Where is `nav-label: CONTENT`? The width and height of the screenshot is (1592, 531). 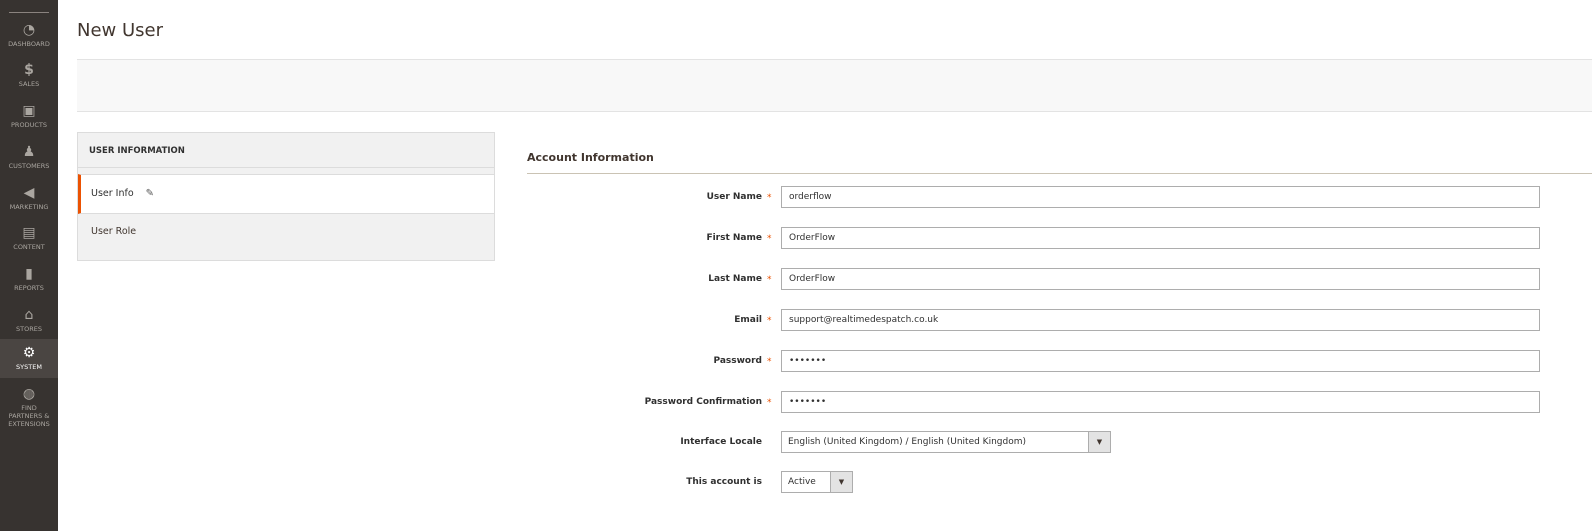
nav-label: CONTENT is located at coordinates (29, 247).